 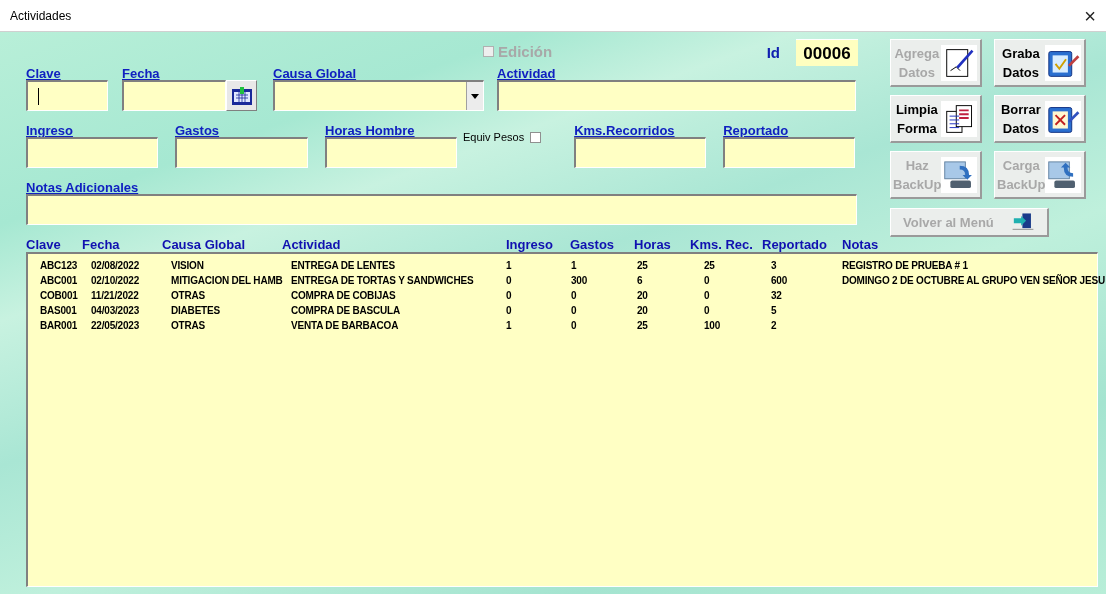 I want to click on table-cell: MITIGACION DEL HAMB, so click(x=227, y=280).